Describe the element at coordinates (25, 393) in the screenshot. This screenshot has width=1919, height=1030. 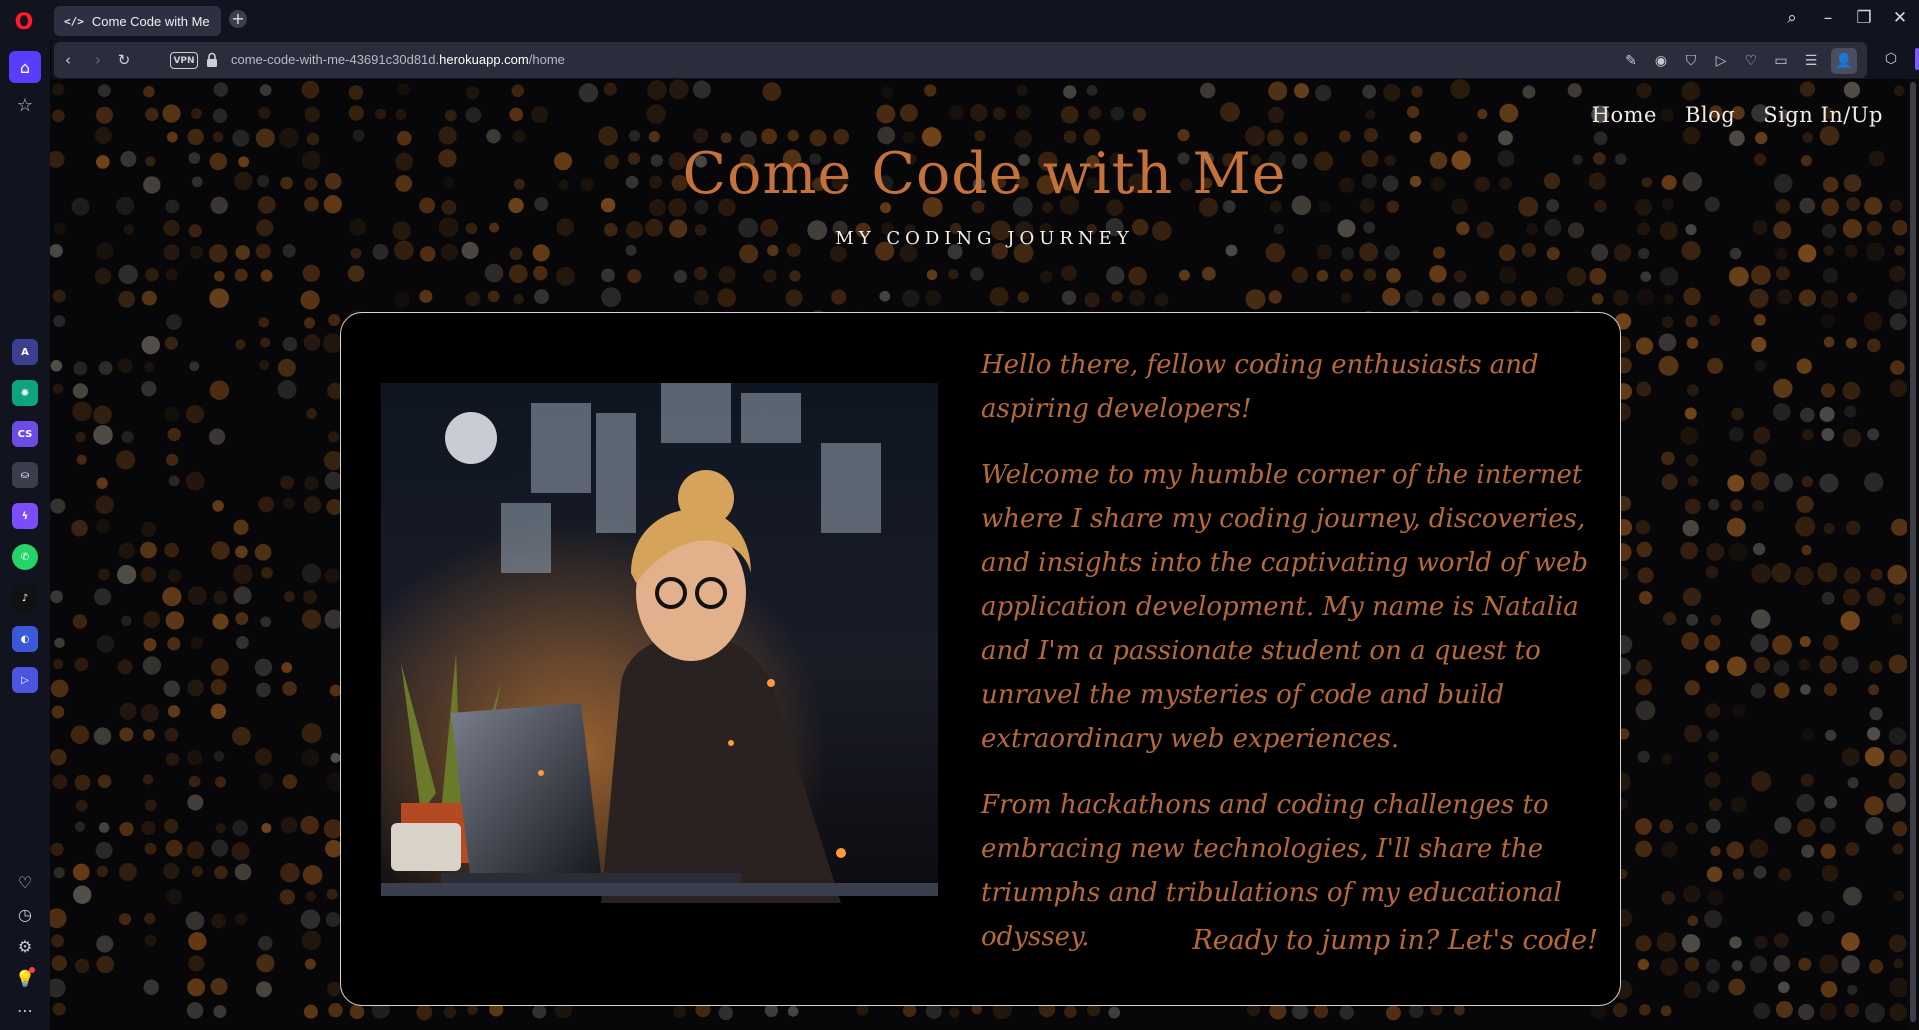
I see `chatgpt-icon: ✺` at that location.